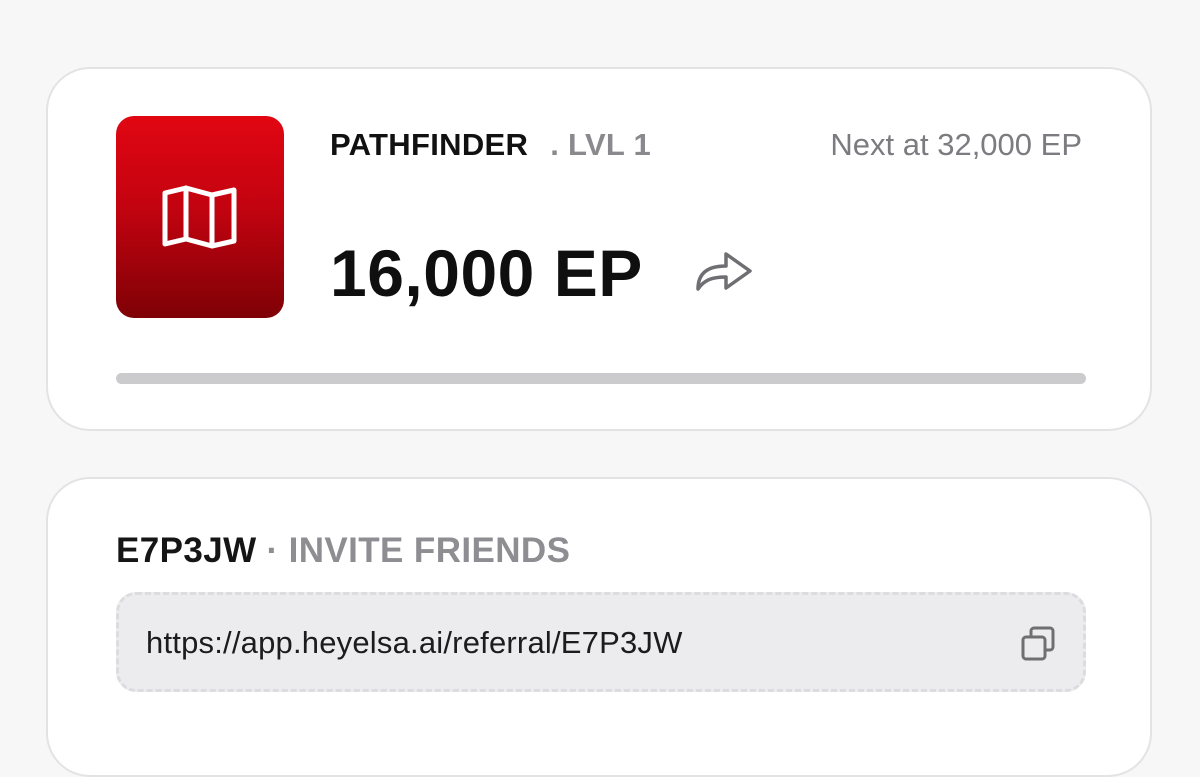  I want to click on points-row: 16,000 EP, so click(542, 273).